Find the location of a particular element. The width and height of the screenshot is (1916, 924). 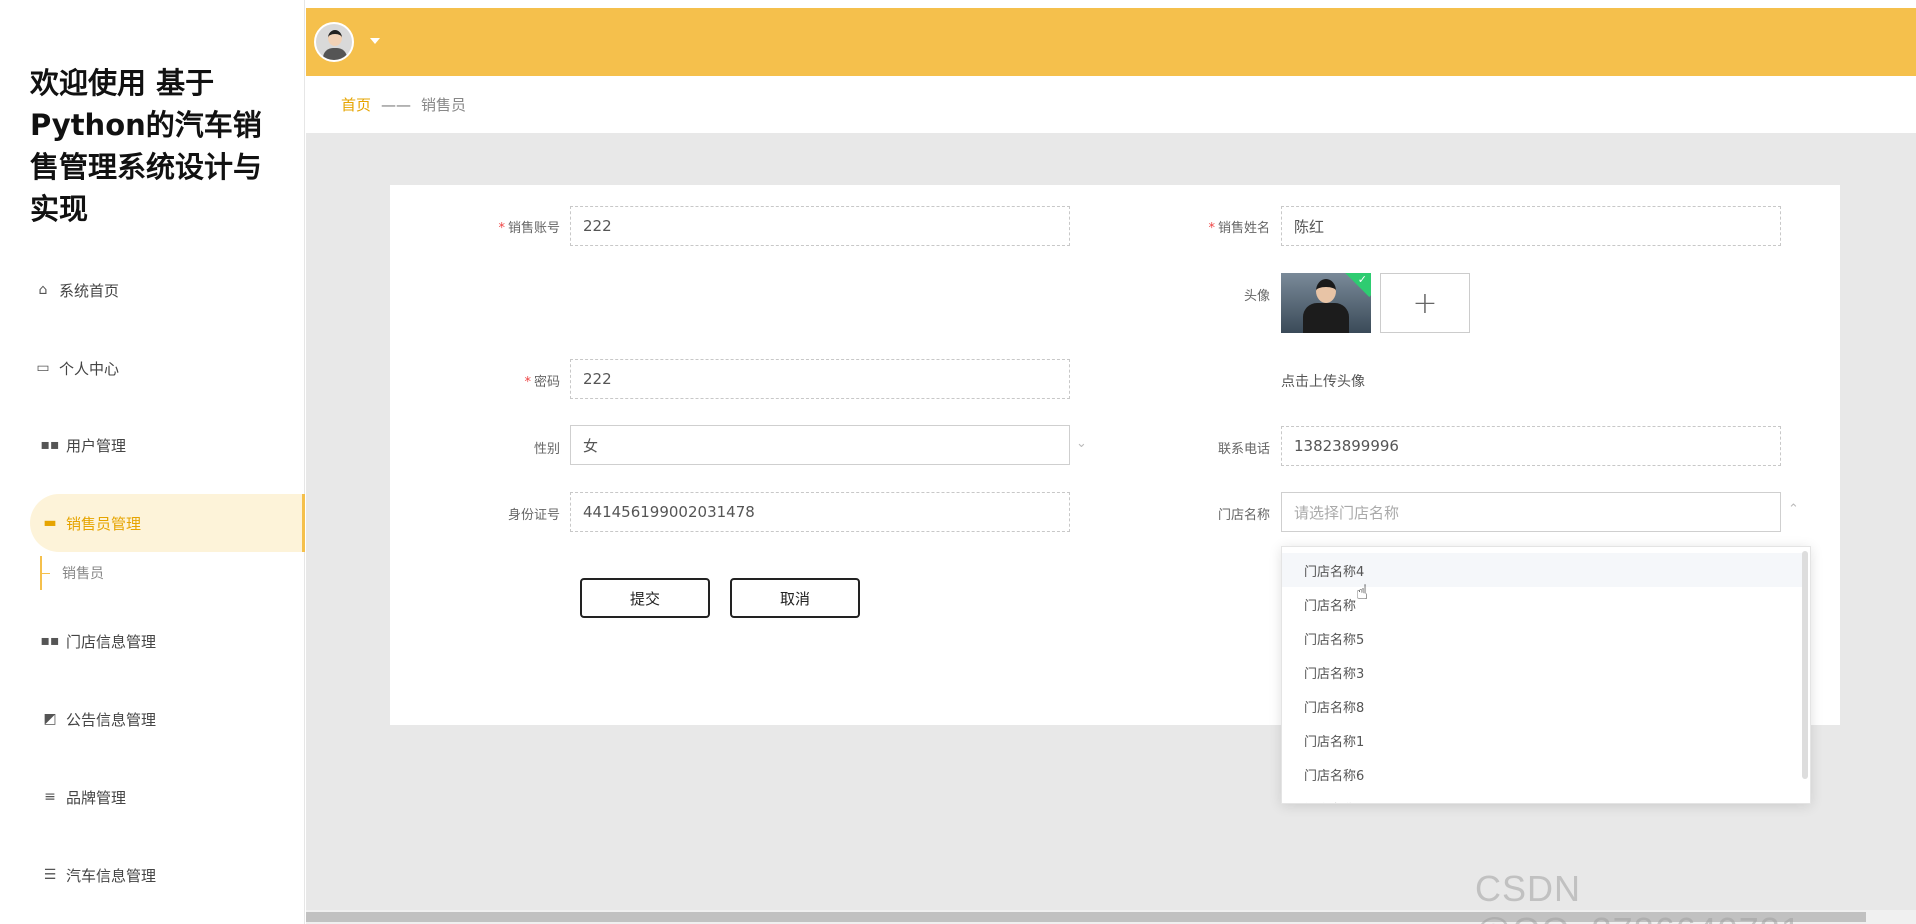

hand-cursor-icon: ☝ is located at coordinates (1362, 592).